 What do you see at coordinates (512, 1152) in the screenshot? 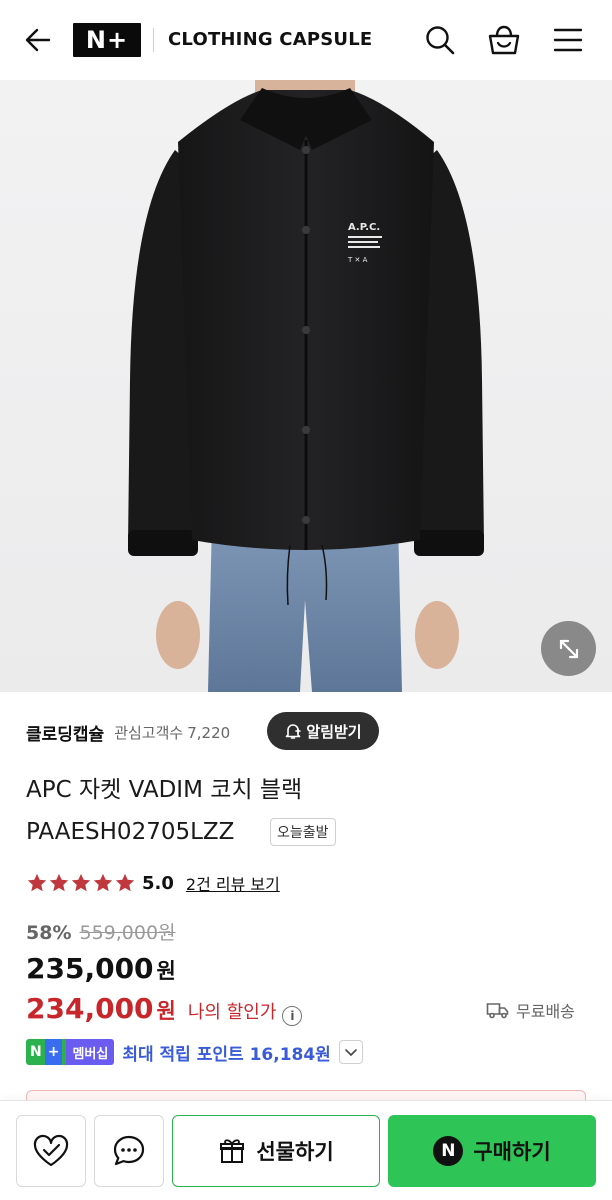
I see `buy-label: 구매하기` at bounding box center [512, 1152].